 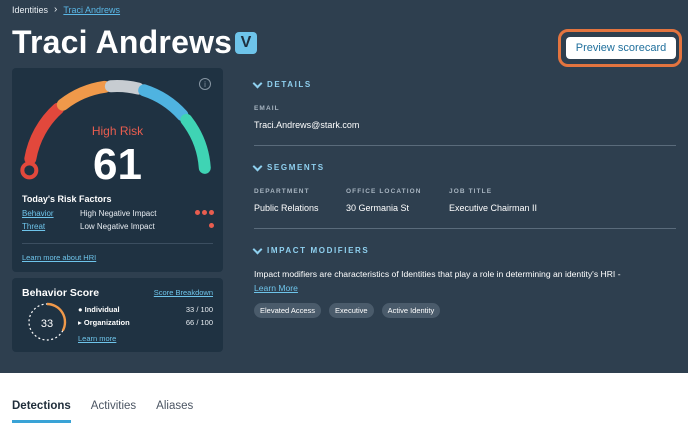 I want to click on expand-caret-icon: ▸, so click(x=80, y=322).